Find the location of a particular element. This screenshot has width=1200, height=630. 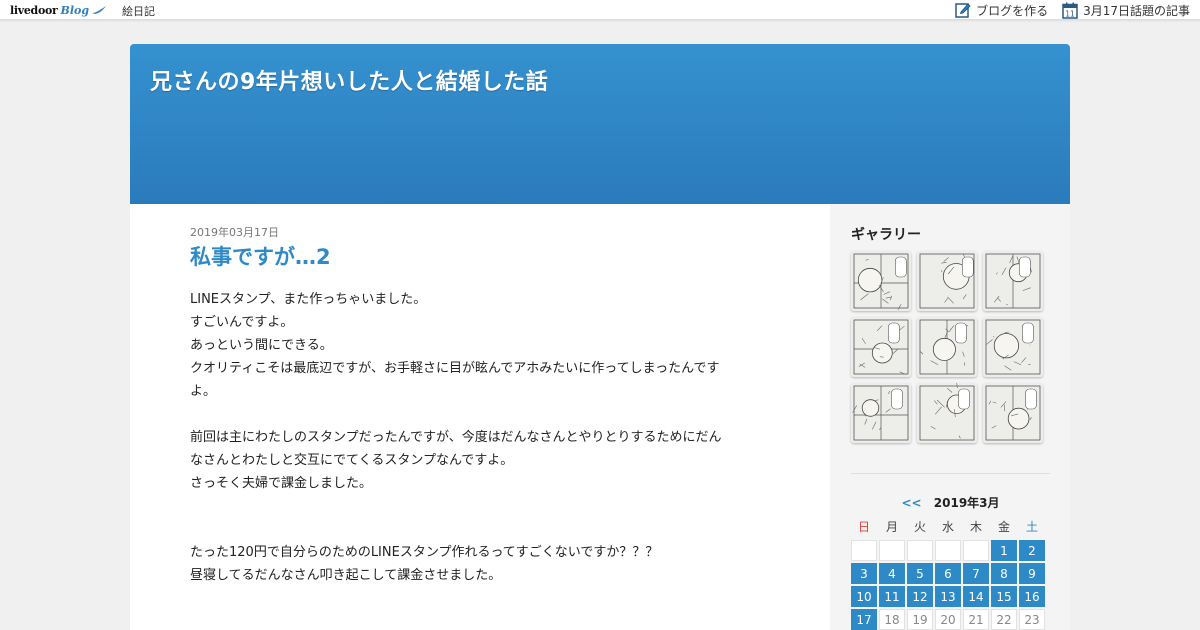

calendar-day: 3 is located at coordinates (864, 573).